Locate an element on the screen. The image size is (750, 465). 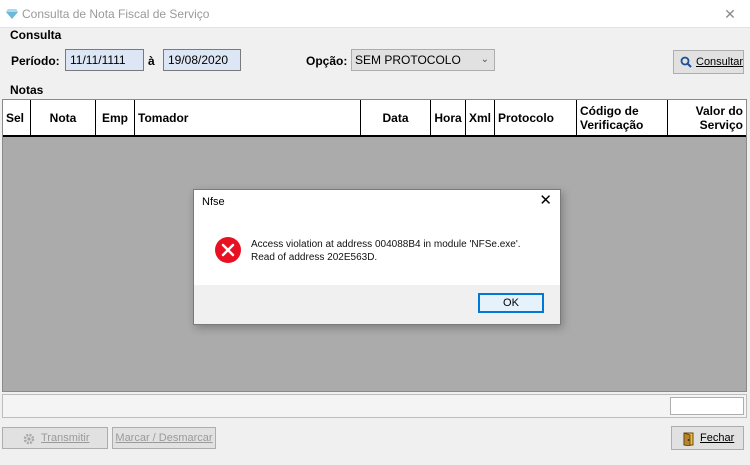
dialog-close-icon: ✕ is located at coordinates (545, 200).